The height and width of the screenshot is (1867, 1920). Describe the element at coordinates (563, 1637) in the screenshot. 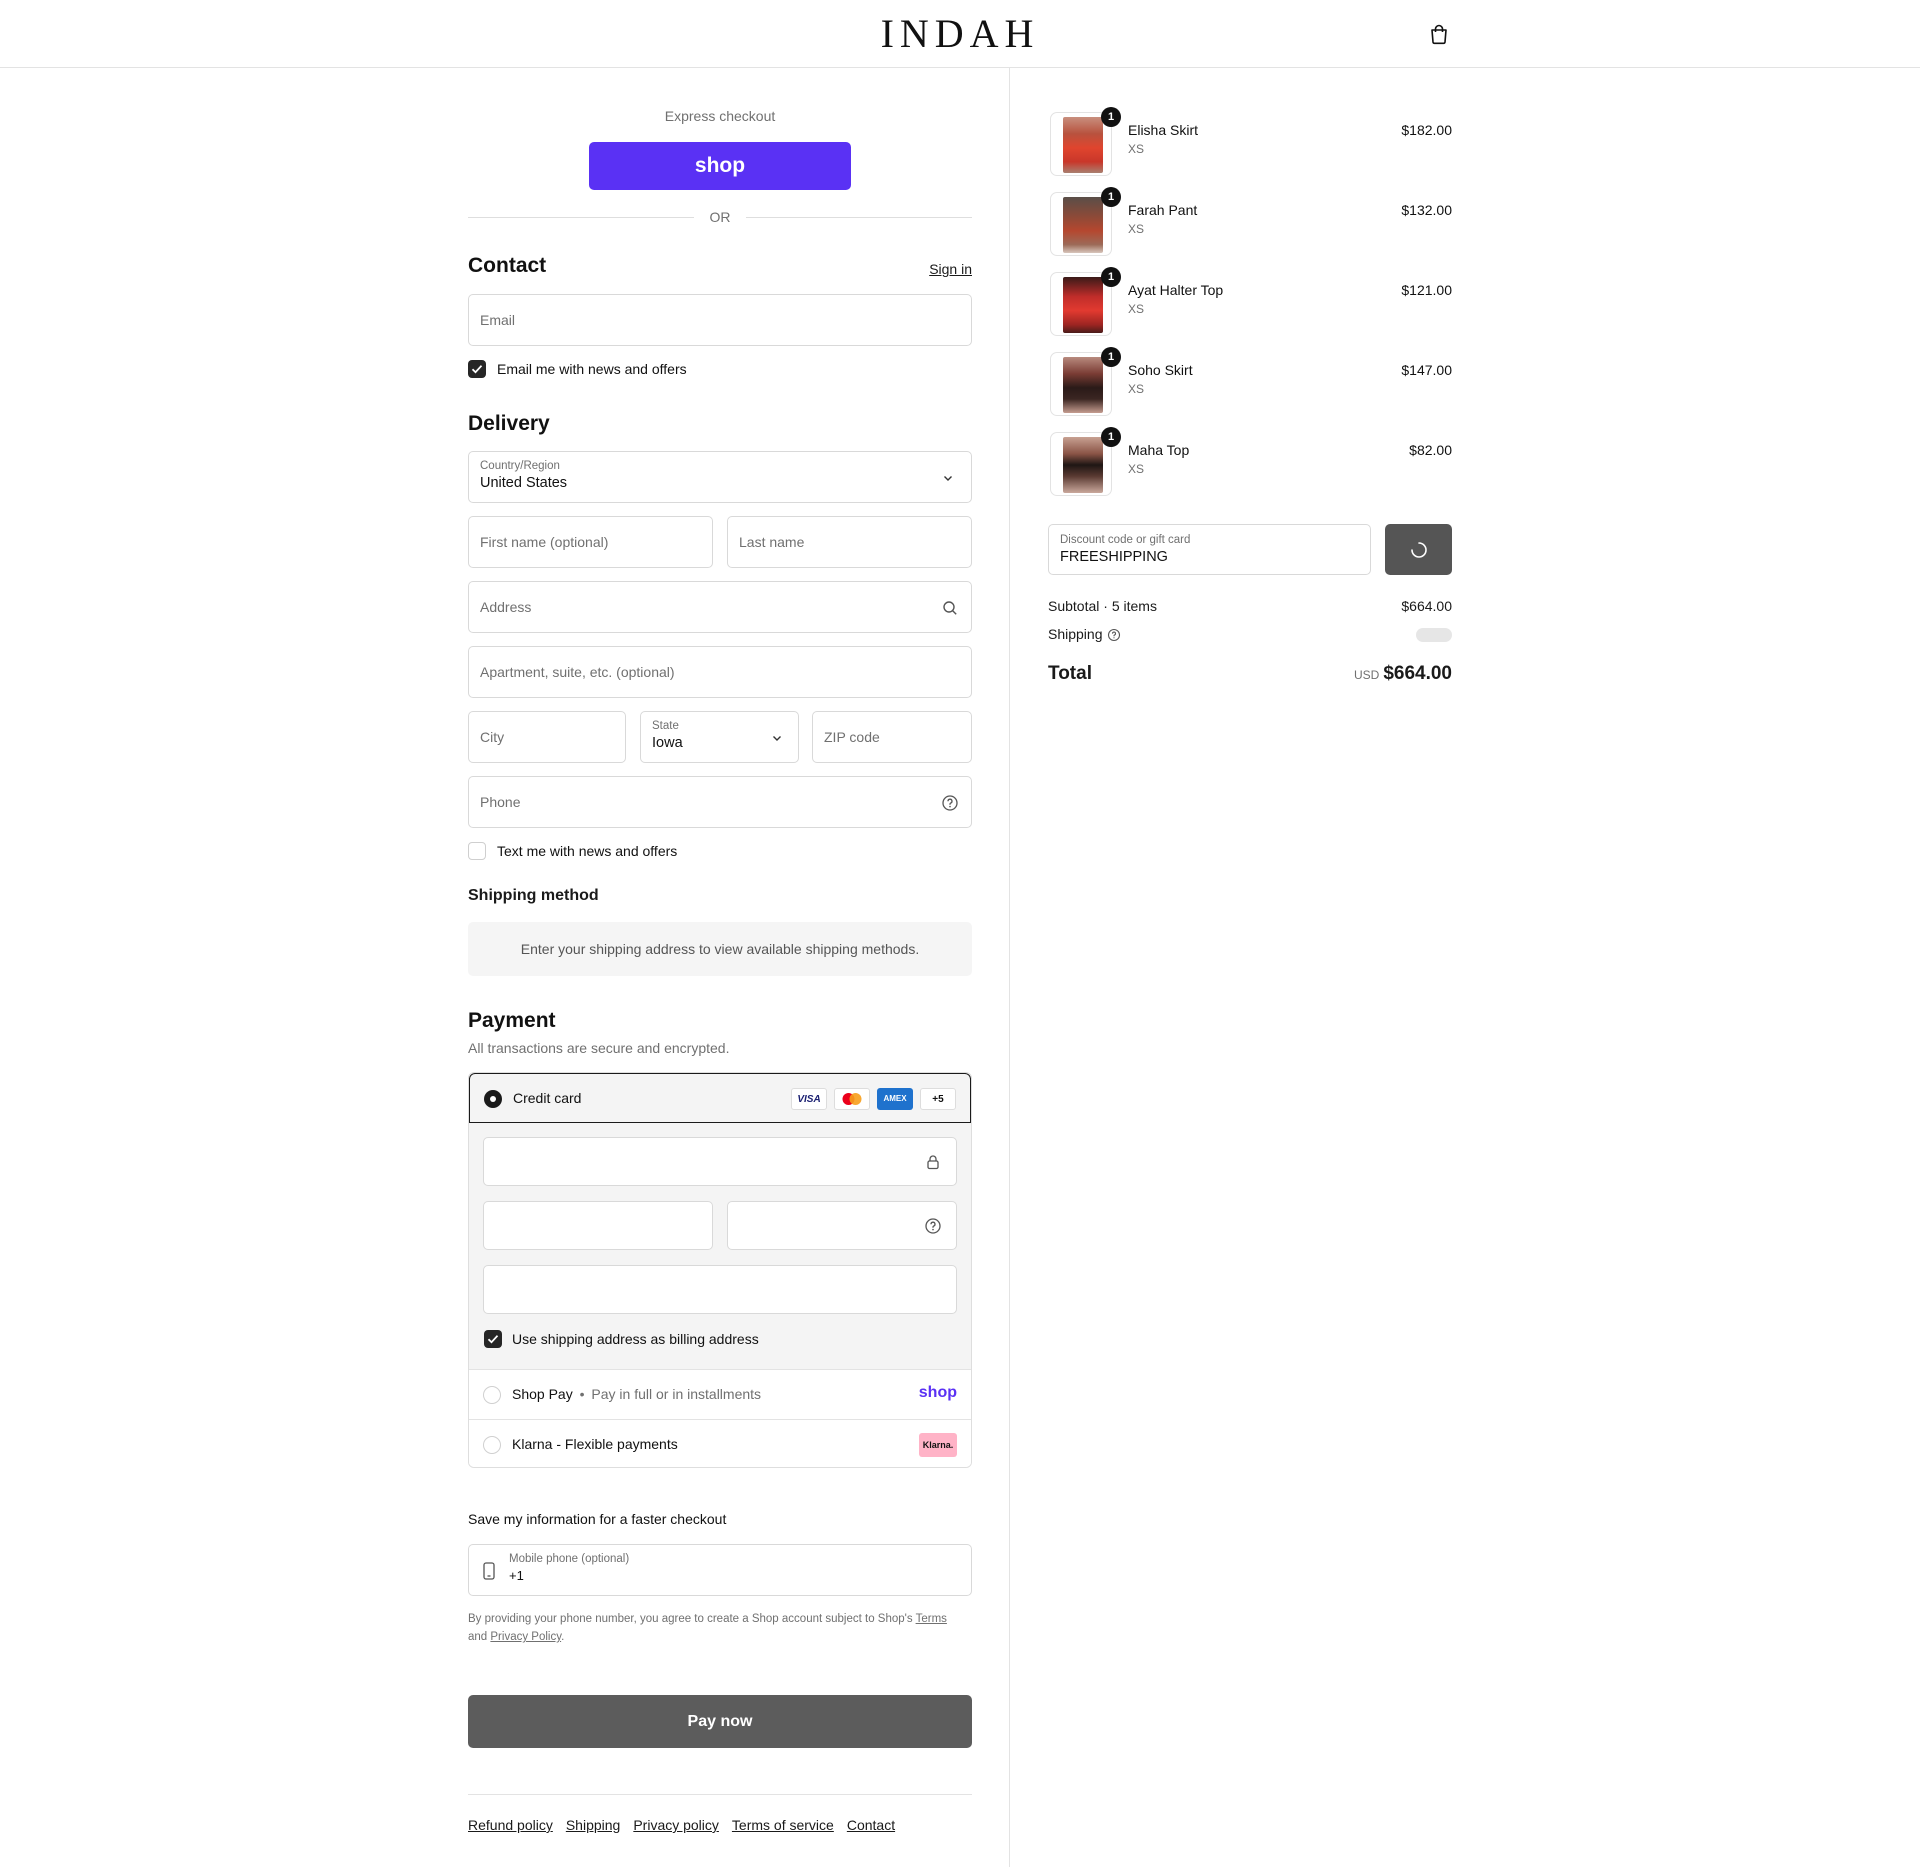

I see `legal-text-end: .` at that location.